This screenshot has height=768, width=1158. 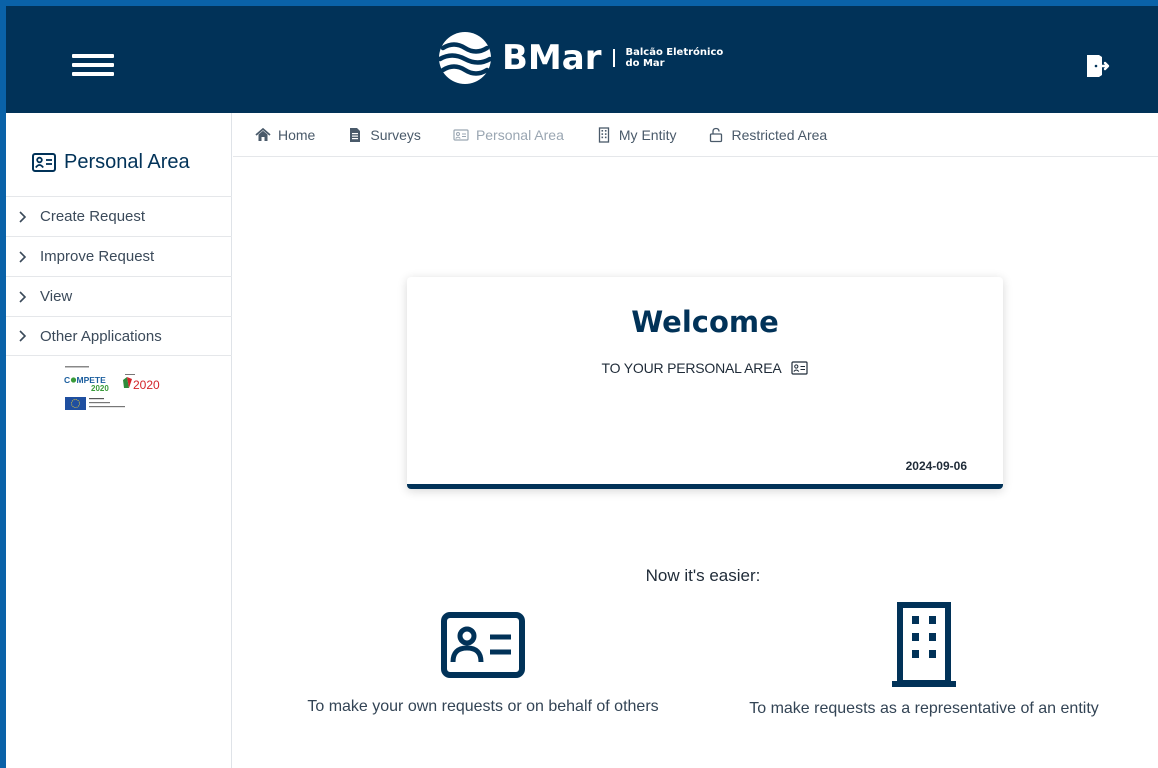 What do you see at coordinates (1098, 66) in the screenshot?
I see `logout-icon` at bounding box center [1098, 66].